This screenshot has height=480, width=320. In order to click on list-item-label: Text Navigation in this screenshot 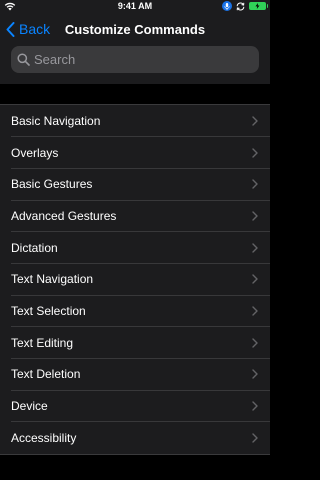, I will do `click(52, 279)`.